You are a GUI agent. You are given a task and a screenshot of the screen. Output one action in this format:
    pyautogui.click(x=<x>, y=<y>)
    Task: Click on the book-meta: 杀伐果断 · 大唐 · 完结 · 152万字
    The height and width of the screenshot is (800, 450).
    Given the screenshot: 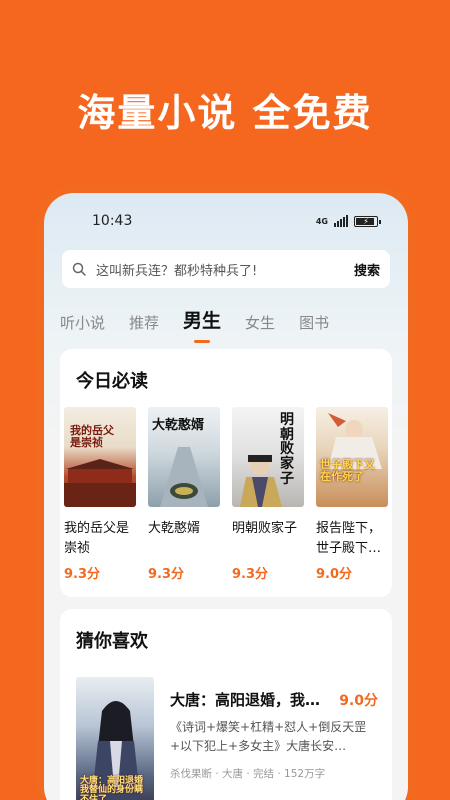 What is the action you would take?
    pyautogui.click(x=248, y=774)
    